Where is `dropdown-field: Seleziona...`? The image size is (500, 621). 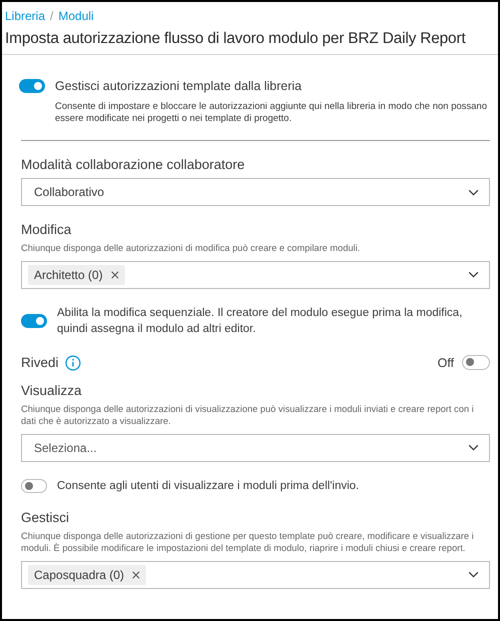 dropdown-field: Seleziona... is located at coordinates (255, 448).